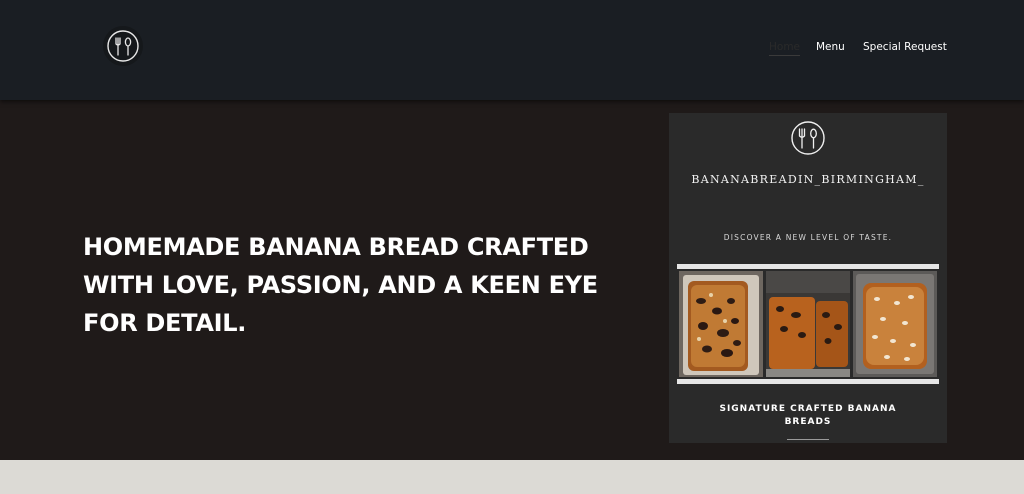 This screenshot has height=494, width=1024. Describe the element at coordinates (785, 47) in the screenshot. I see `nav-home: Home` at that location.